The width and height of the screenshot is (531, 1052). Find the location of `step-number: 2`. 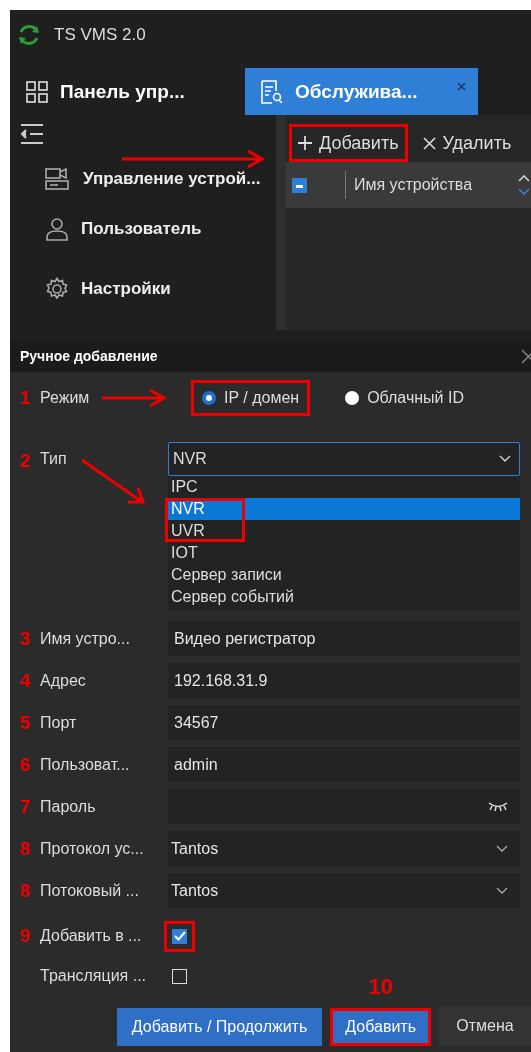

step-number: 2 is located at coordinates (26, 461).